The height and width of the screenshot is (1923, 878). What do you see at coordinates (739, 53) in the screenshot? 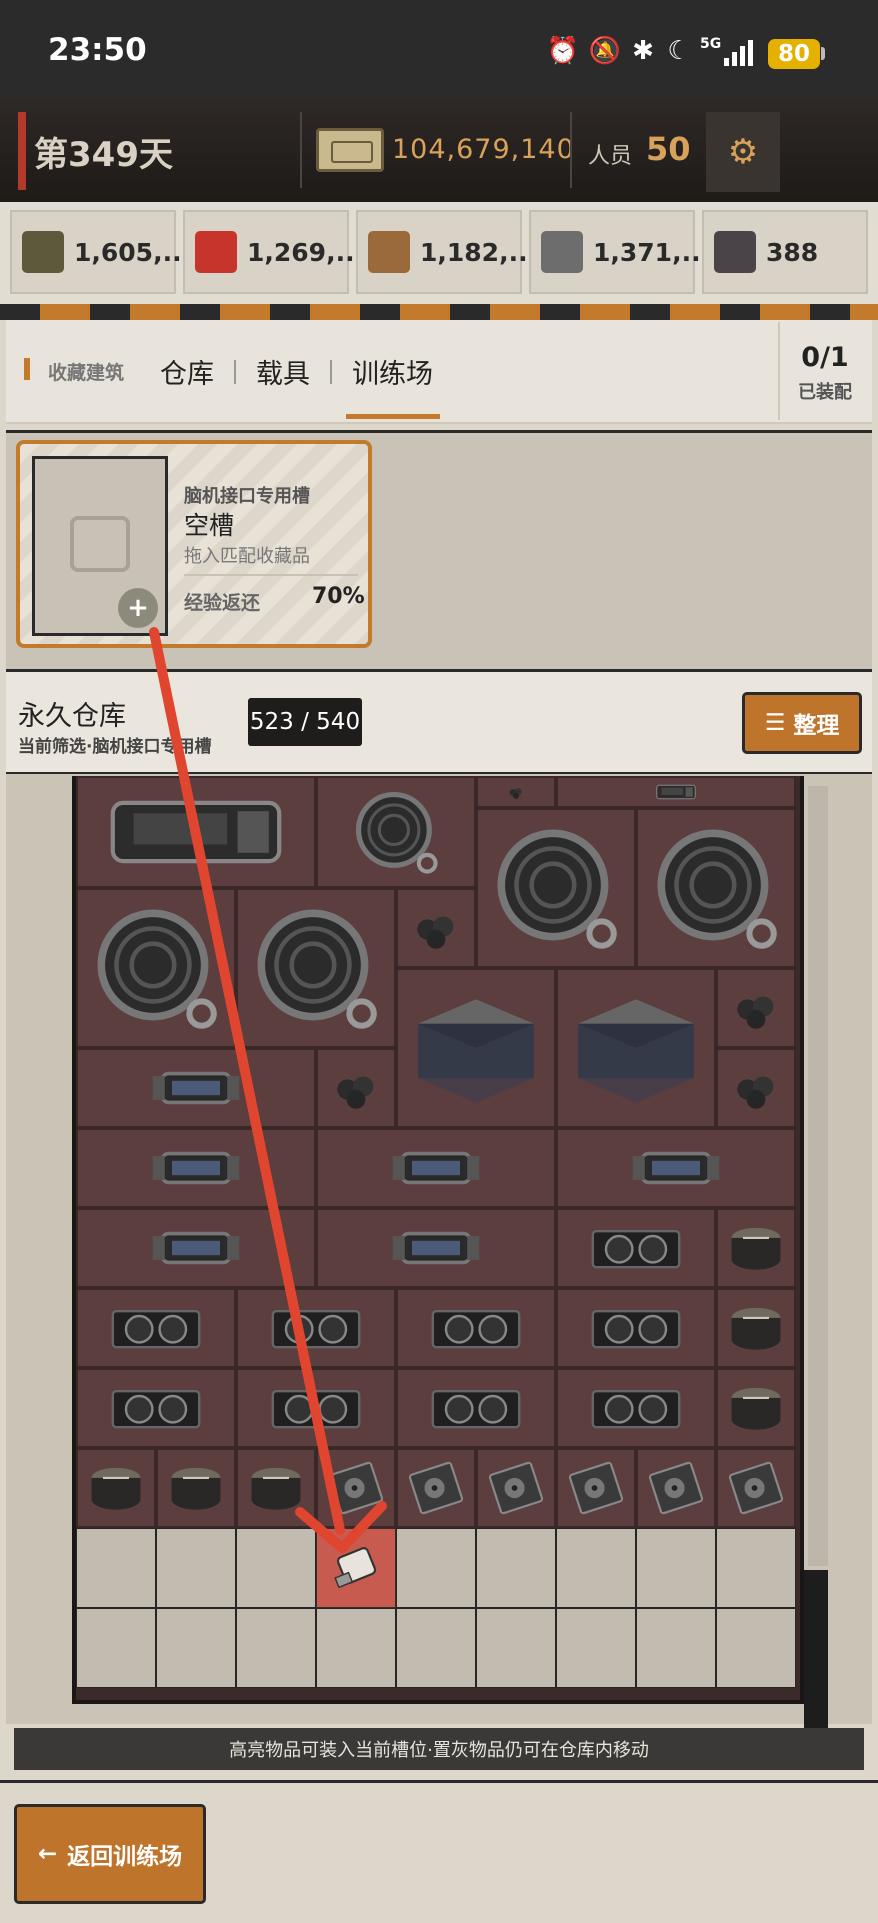
I see `signal-icon` at bounding box center [739, 53].